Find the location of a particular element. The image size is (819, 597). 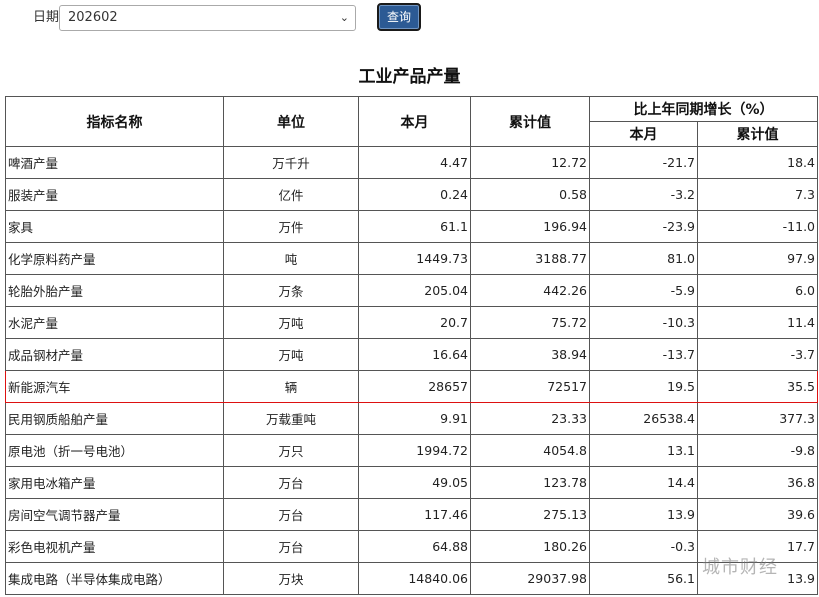

cell-month: 64.88 is located at coordinates (414, 546).